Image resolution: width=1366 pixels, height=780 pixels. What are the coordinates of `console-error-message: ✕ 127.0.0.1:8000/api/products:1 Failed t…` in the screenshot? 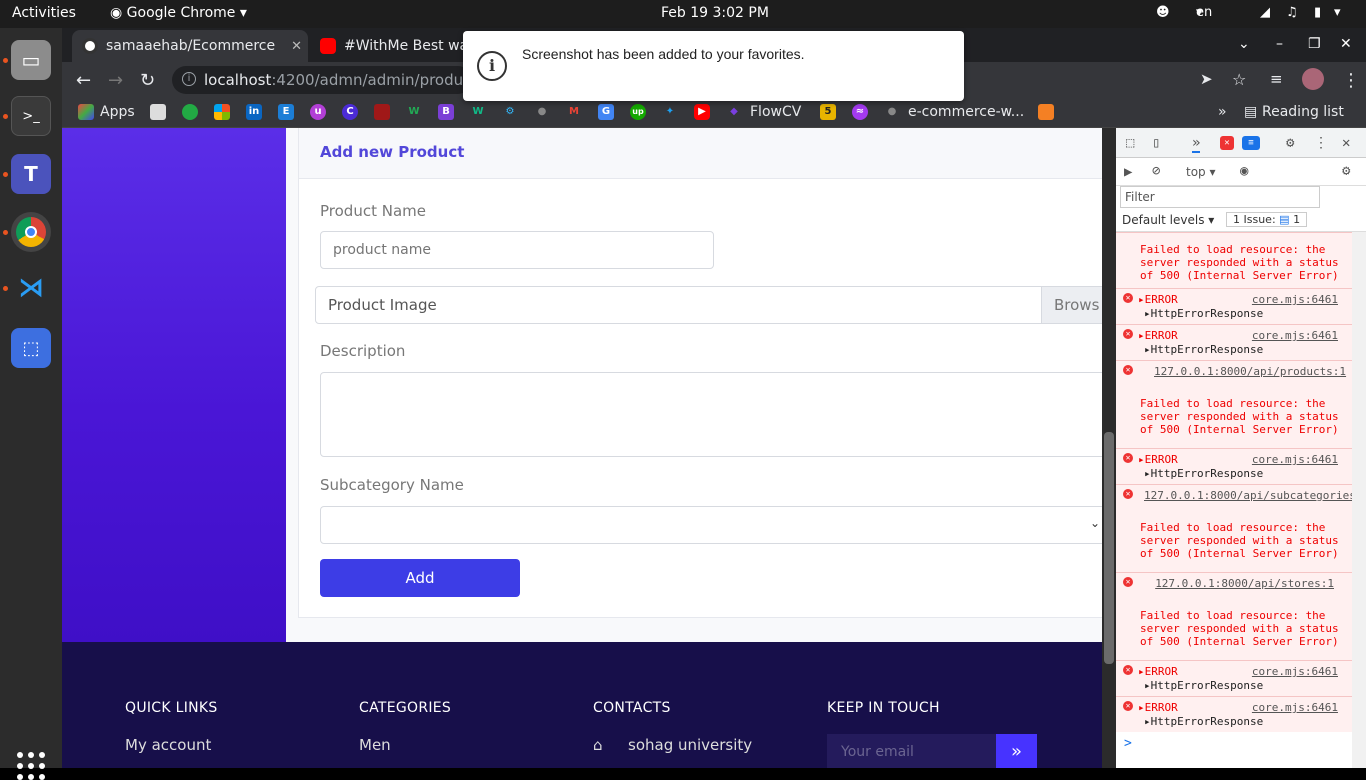 It's located at (1234, 404).